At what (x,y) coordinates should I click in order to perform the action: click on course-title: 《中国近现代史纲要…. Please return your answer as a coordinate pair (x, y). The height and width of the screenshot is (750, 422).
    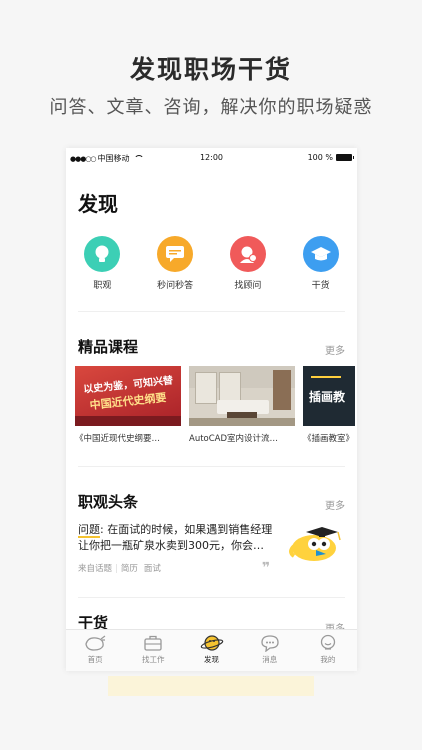
    Looking at the image, I should click on (118, 439).